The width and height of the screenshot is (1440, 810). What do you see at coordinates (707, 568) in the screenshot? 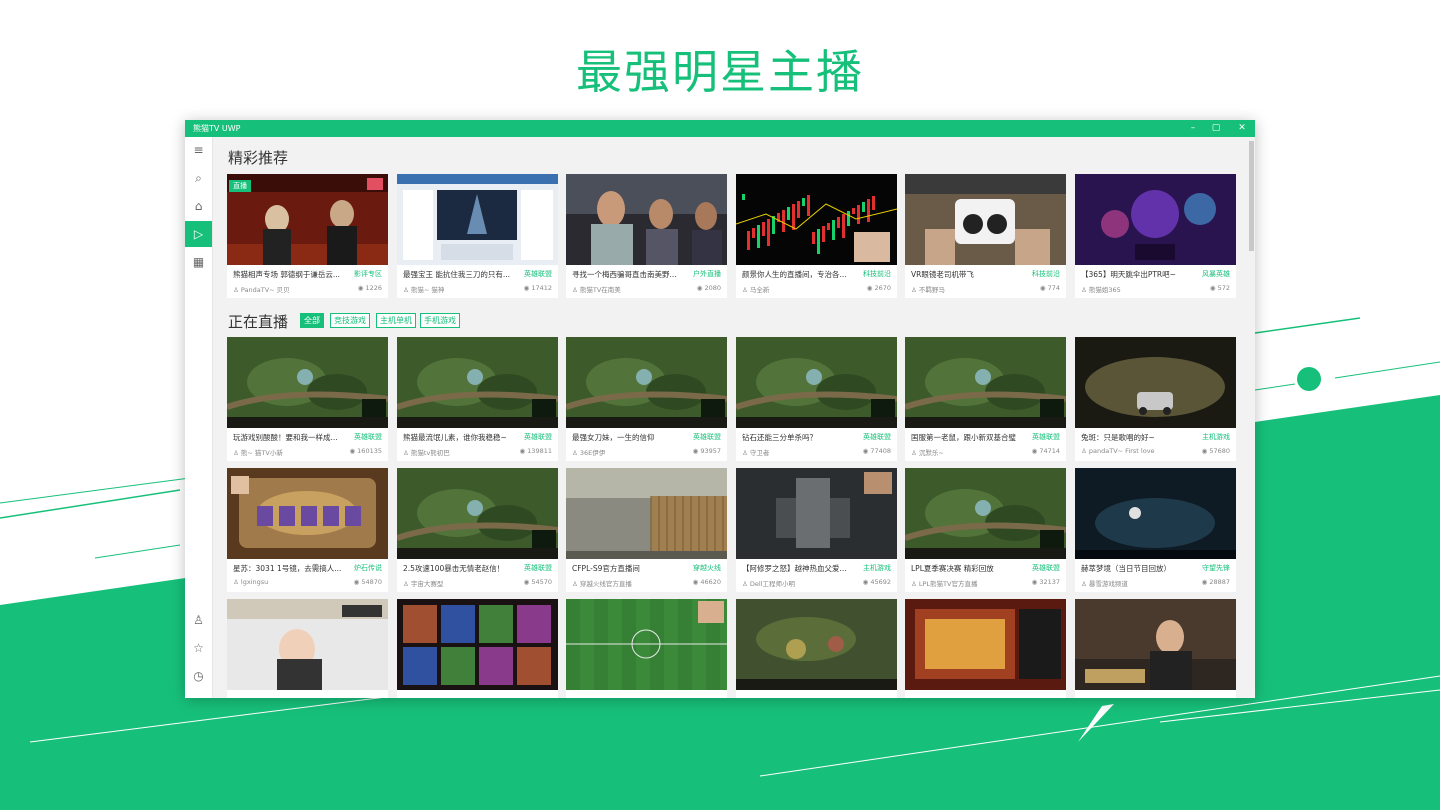
I see `category-tag: 穿越火线` at bounding box center [707, 568].